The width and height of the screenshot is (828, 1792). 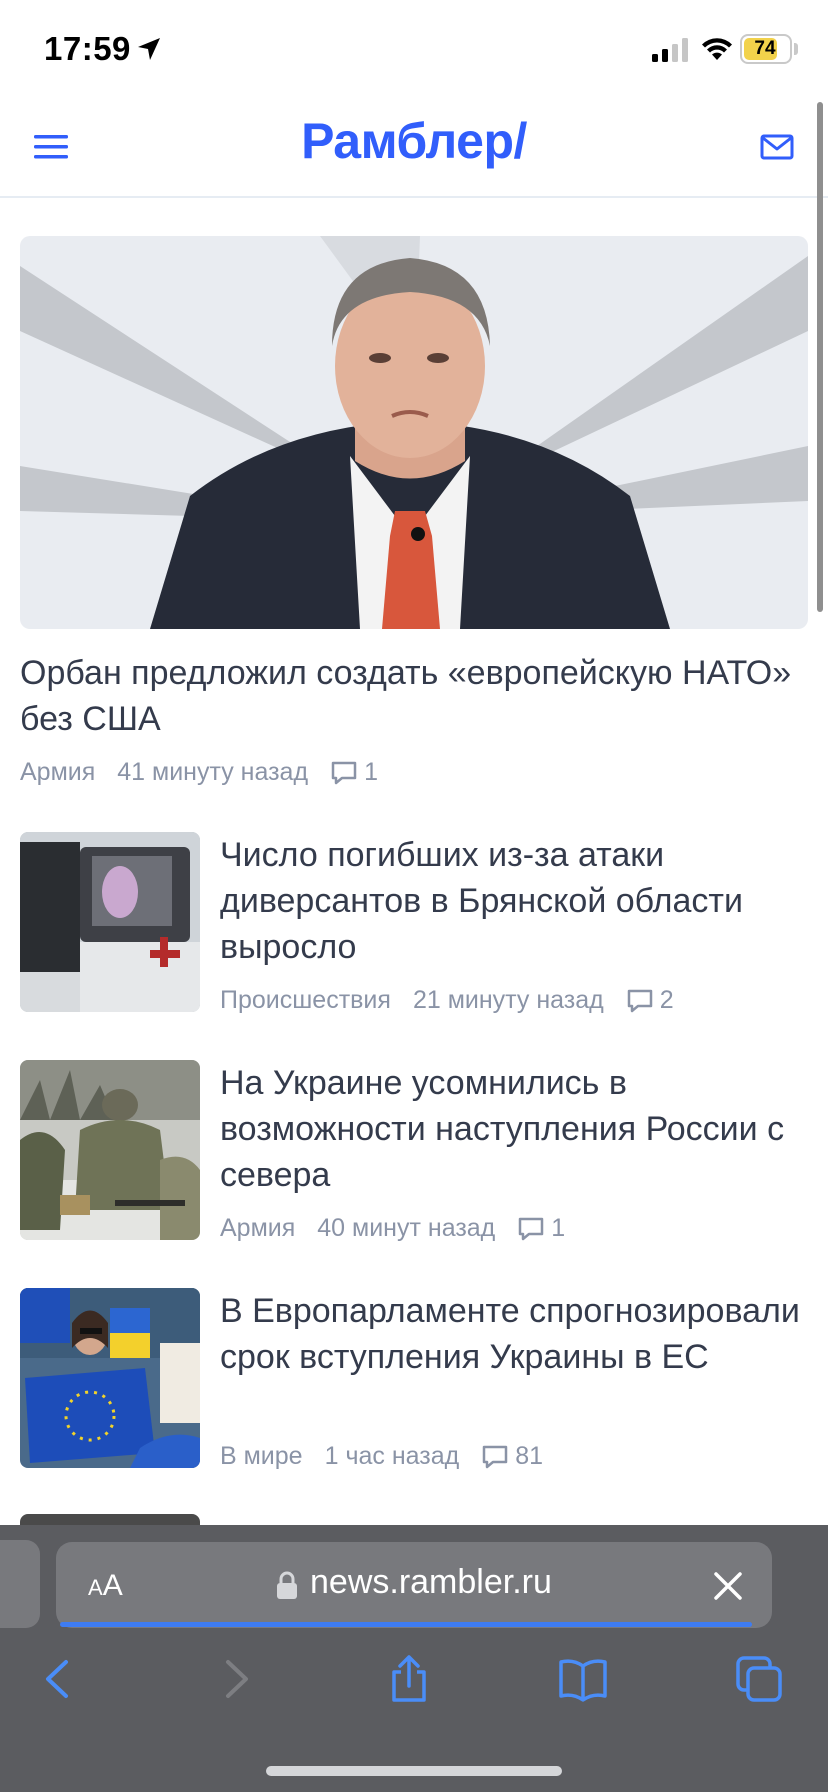 What do you see at coordinates (235, 1679) in the screenshot?
I see `forward-icon` at bounding box center [235, 1679].